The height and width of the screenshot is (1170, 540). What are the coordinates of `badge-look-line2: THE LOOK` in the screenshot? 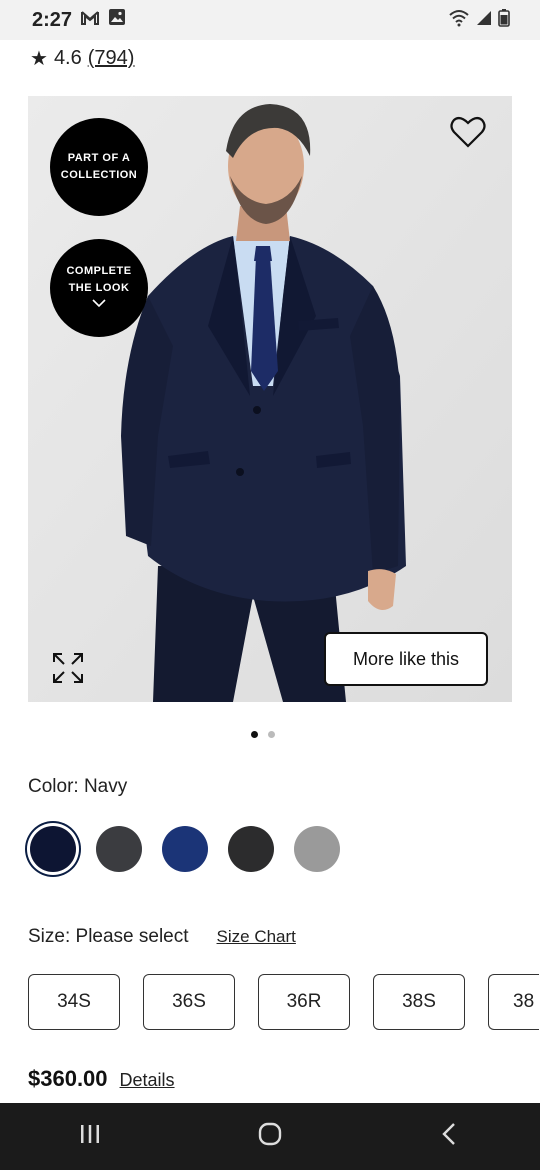 It's located at (99, 287).